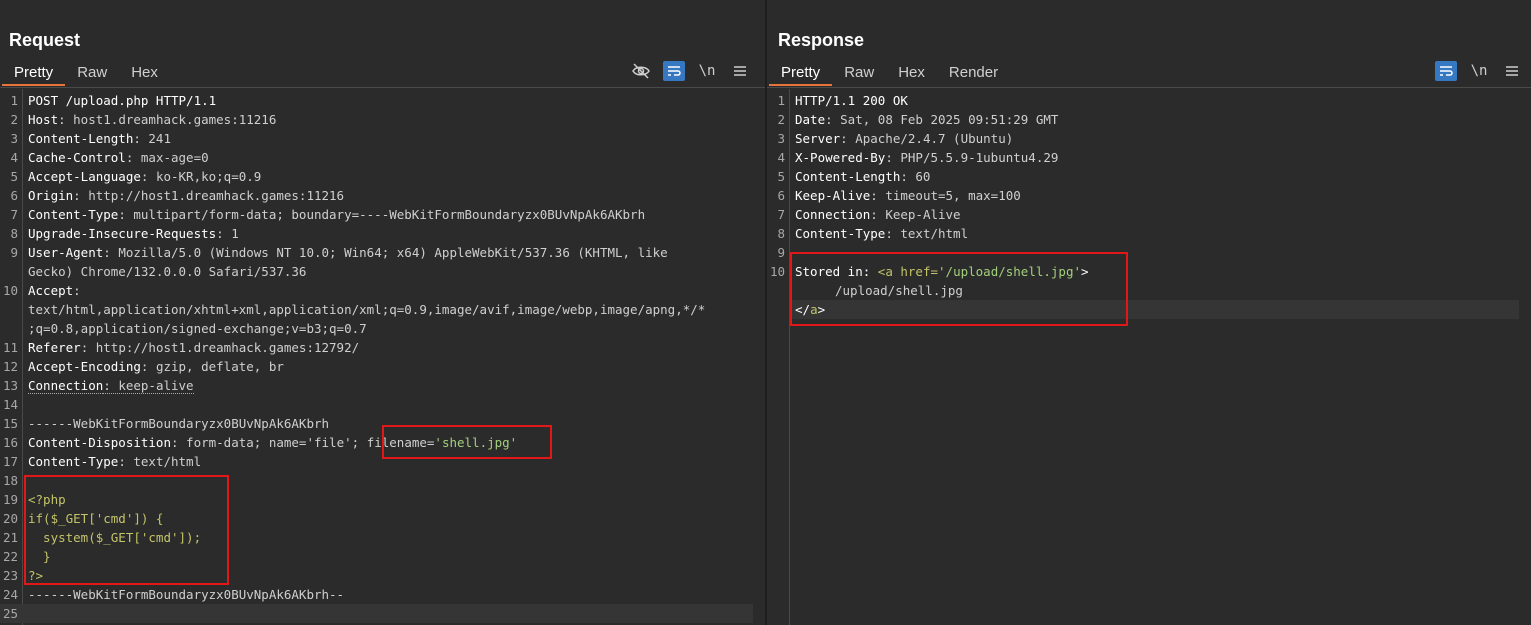  I want to click on header-name: Cache-Control, so click(77, 157).